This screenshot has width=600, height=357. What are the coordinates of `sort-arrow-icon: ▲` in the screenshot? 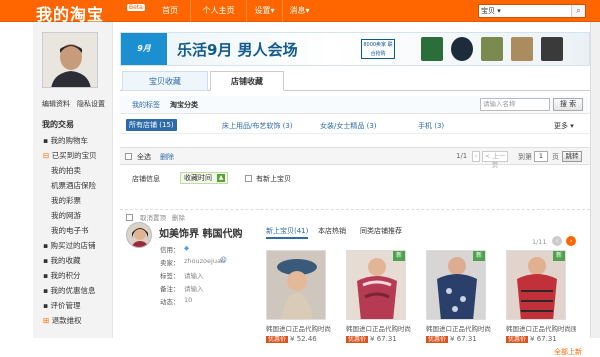 It's located at (221, 178).